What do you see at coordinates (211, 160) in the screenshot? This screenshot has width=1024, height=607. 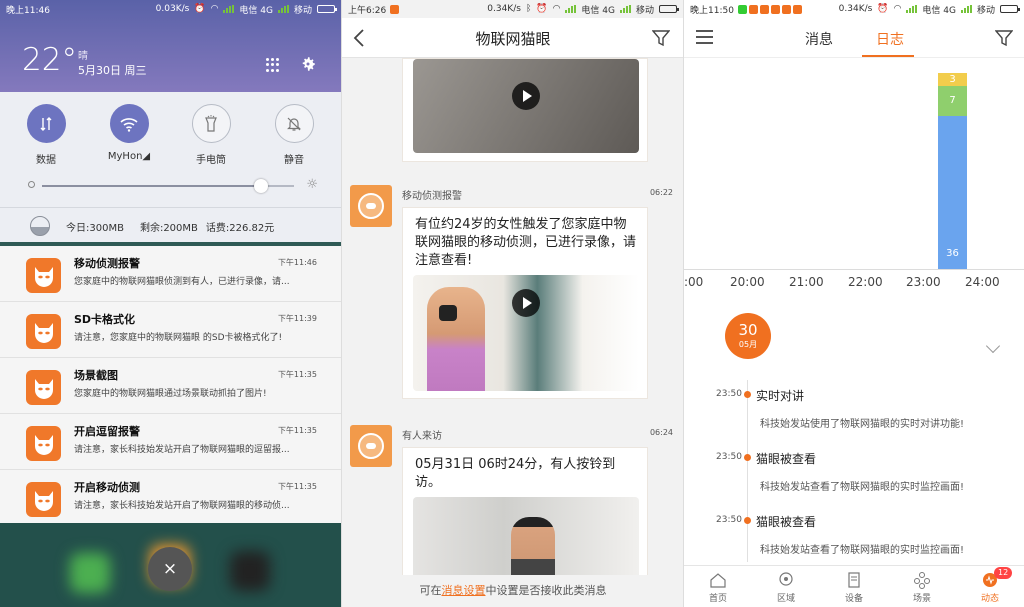 I see `quick-label: 手电筒` at bounding box center [211, 160].